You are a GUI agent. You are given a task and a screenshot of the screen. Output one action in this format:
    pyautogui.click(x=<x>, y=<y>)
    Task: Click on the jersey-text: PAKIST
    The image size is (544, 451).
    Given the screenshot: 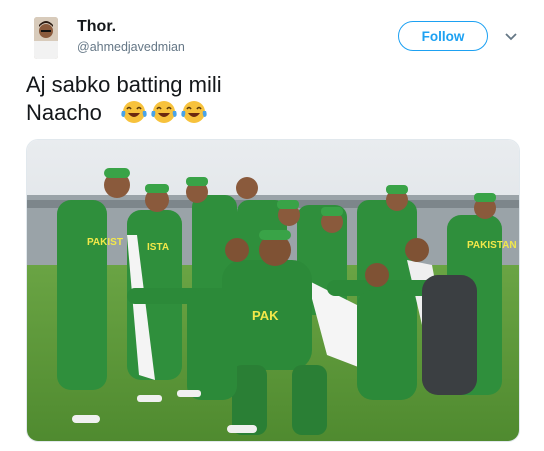 What is the action you would take?
    pyautogui.click(x=105, y=242)
    